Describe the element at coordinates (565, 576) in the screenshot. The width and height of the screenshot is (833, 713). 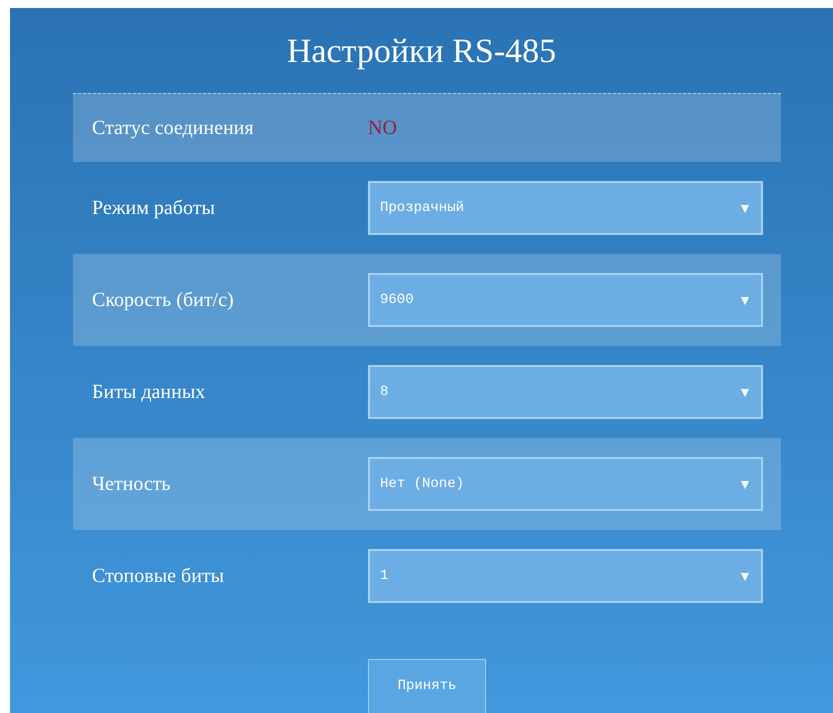
I see `dropdown: 1` at that location.